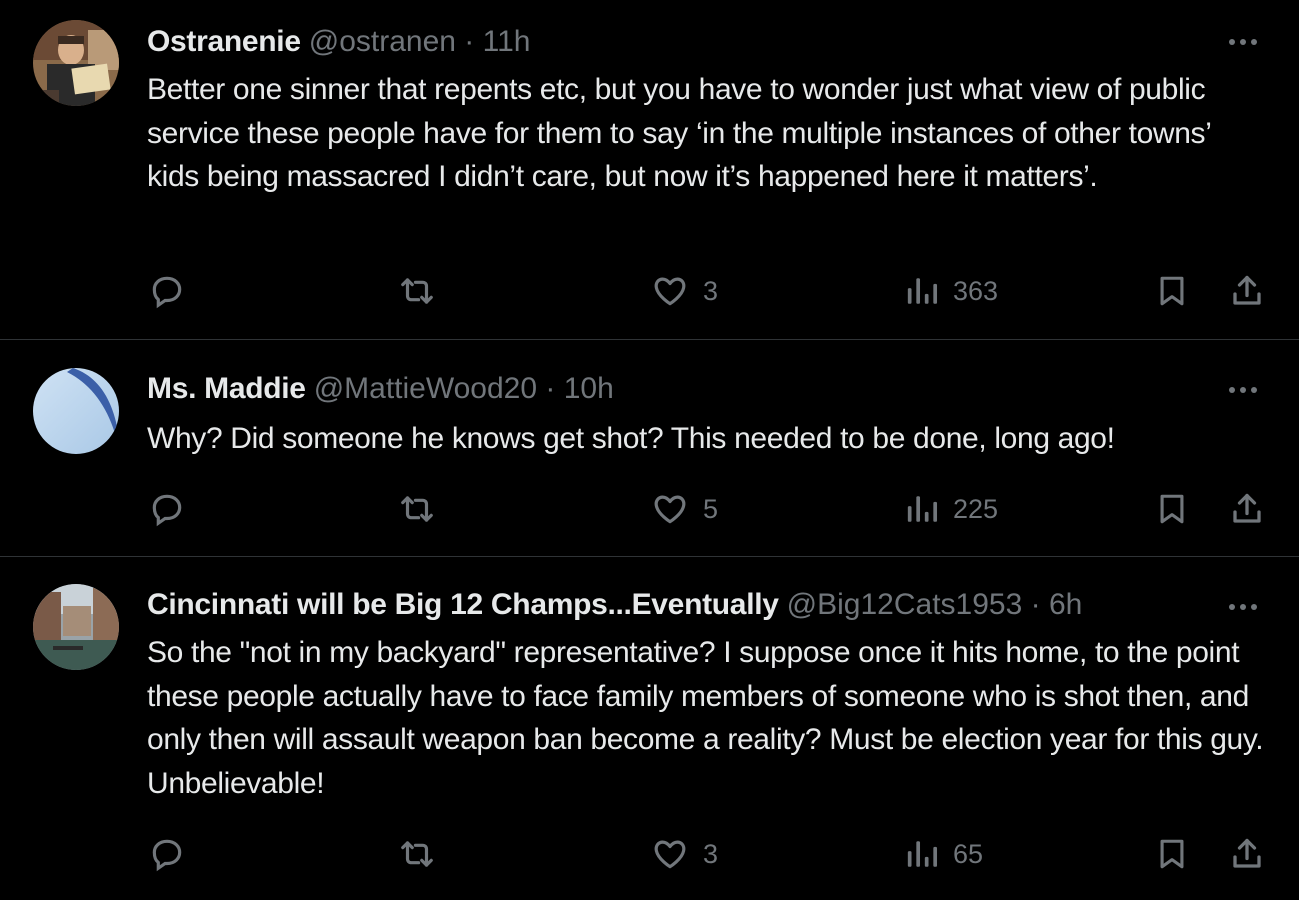 Image resolution: width=1299 pixels, height=900 pixels. What do you see at coordinates (668, 389) in the screenshot?
I see `tweet-header: Ms. Maddie @MattieWood20 · 10h` at bounding box center [668, 389].